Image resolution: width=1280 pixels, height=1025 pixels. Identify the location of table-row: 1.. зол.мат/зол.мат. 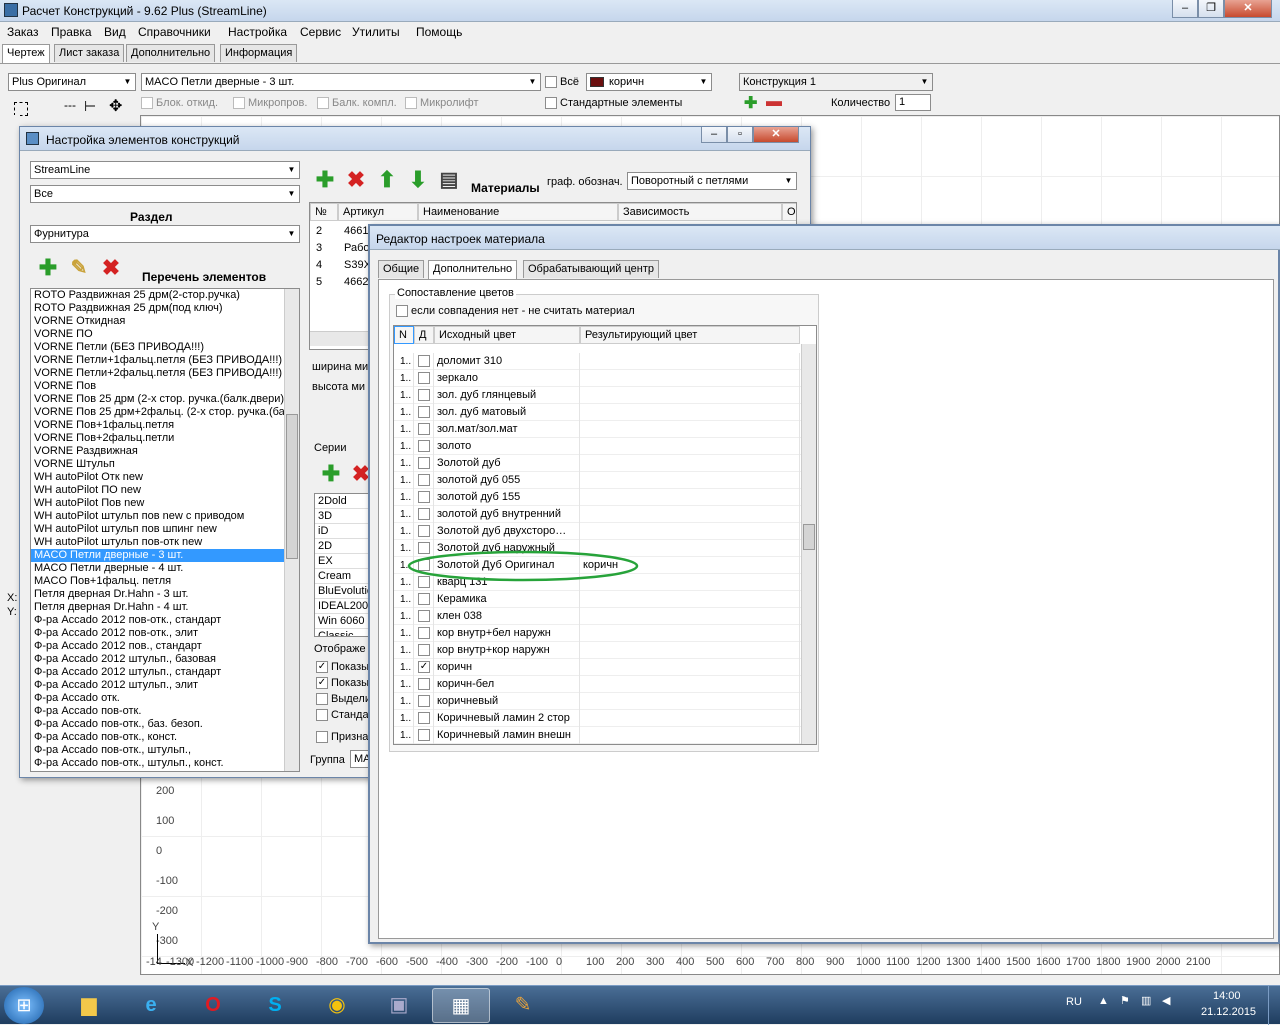
(598, 429).